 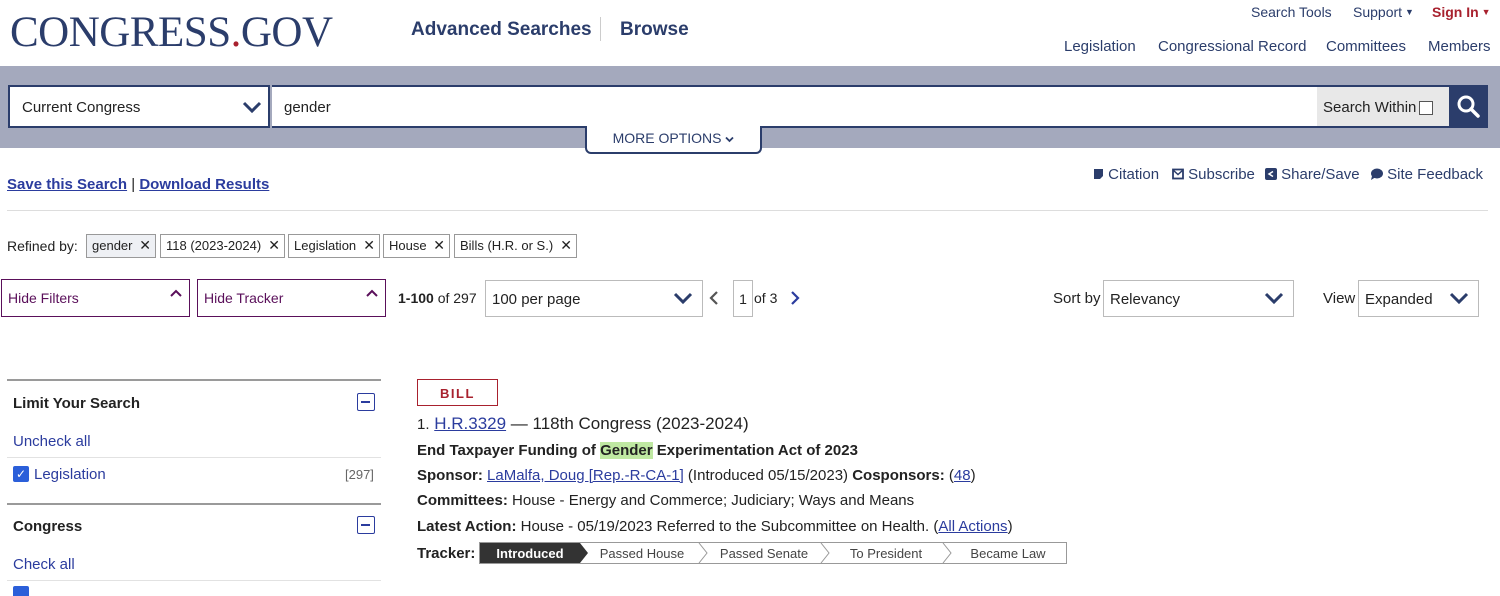 I want to click on subnav-congressional-record: Congressional Record, so click(x=1232, y=46).